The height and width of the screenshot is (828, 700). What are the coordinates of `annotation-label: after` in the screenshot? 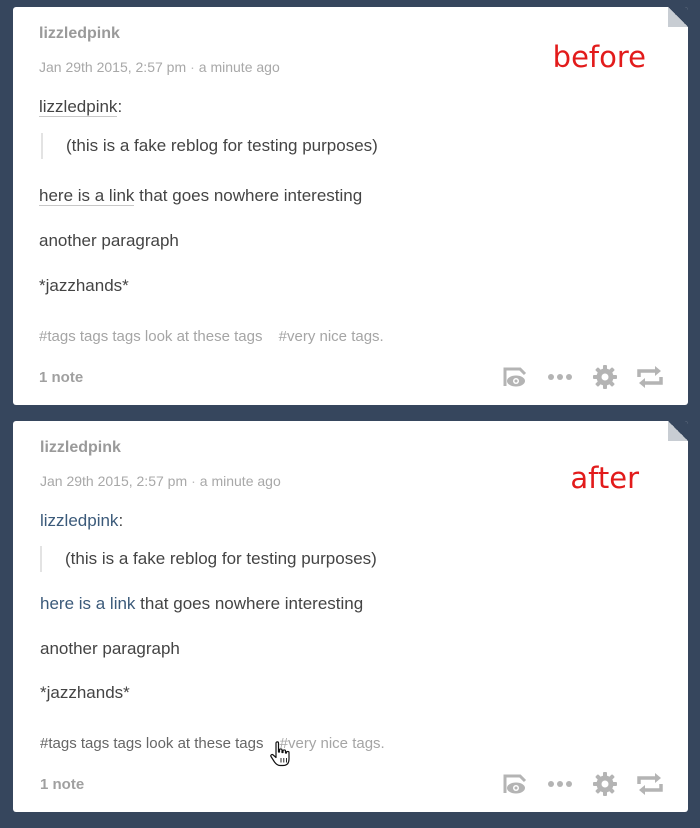 It's located at (604, 478).